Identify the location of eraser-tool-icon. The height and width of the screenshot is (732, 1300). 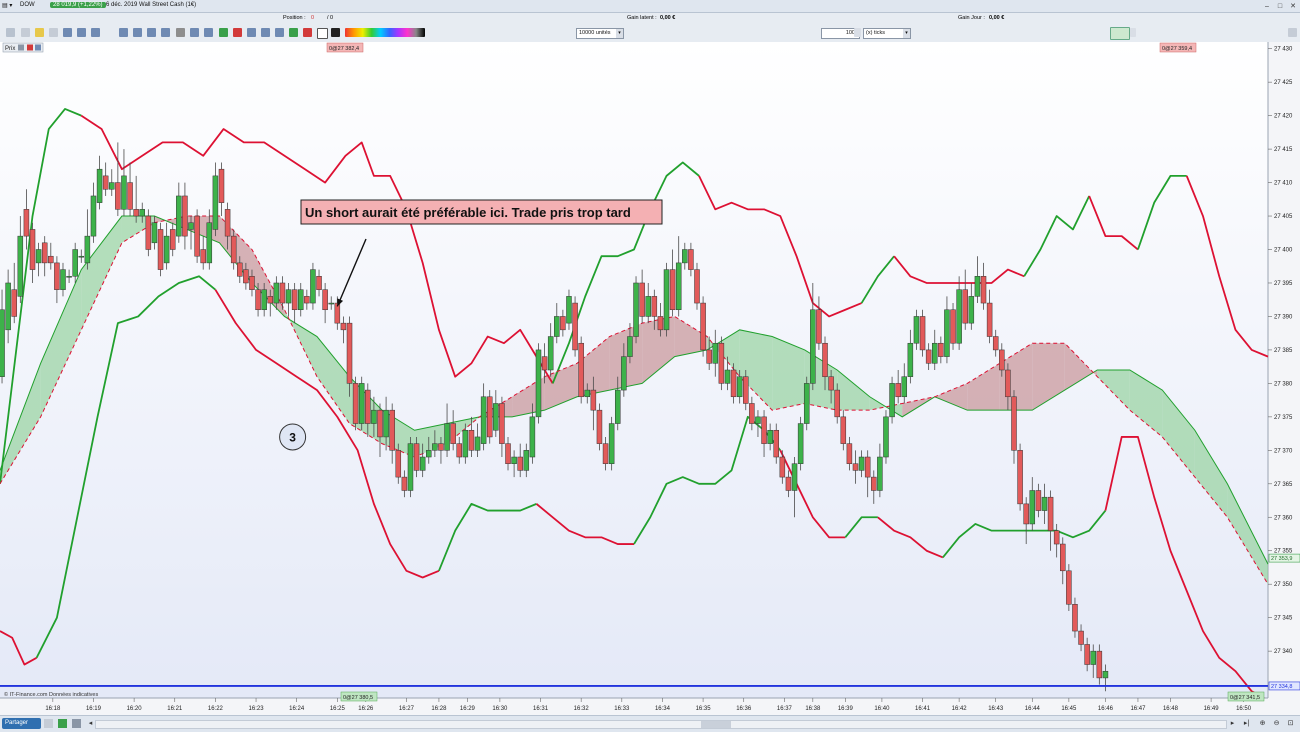
(53, 32).